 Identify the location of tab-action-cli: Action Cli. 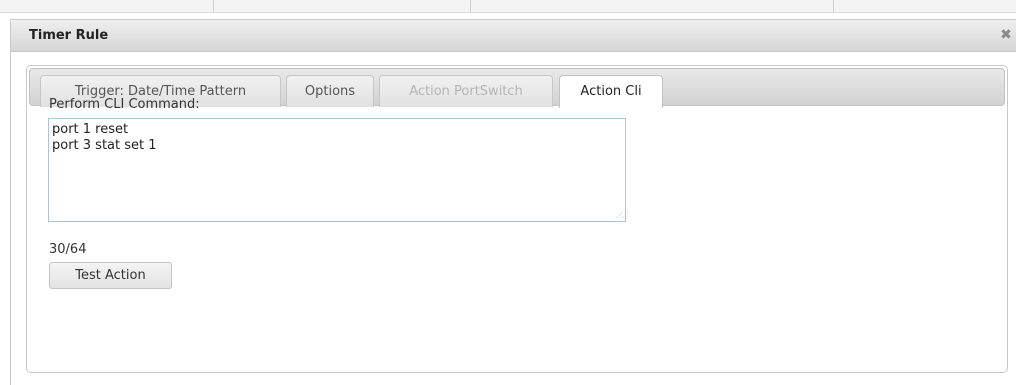
(611, 91).